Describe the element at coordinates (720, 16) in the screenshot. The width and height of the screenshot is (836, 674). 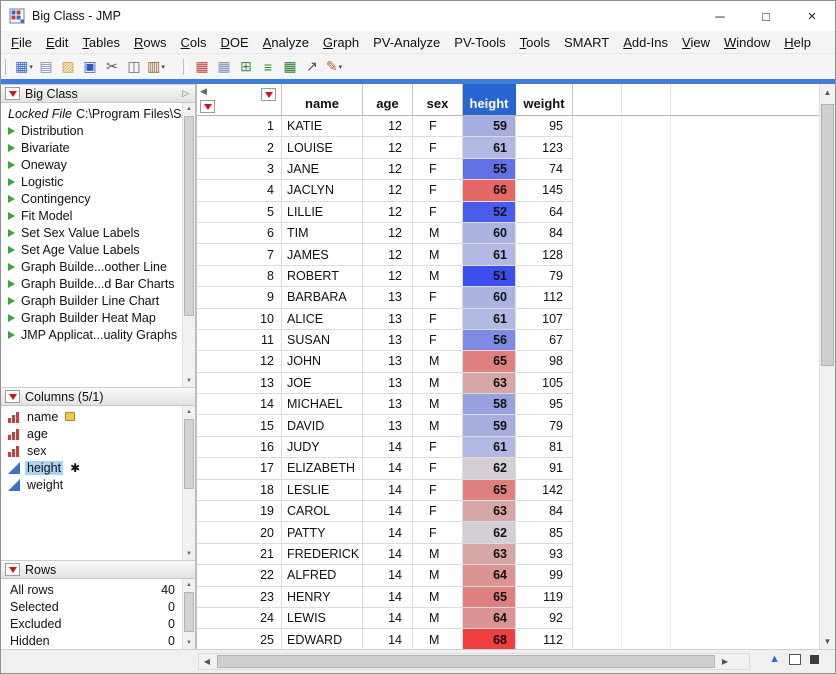
I see `minimize-button: ─` at that location.